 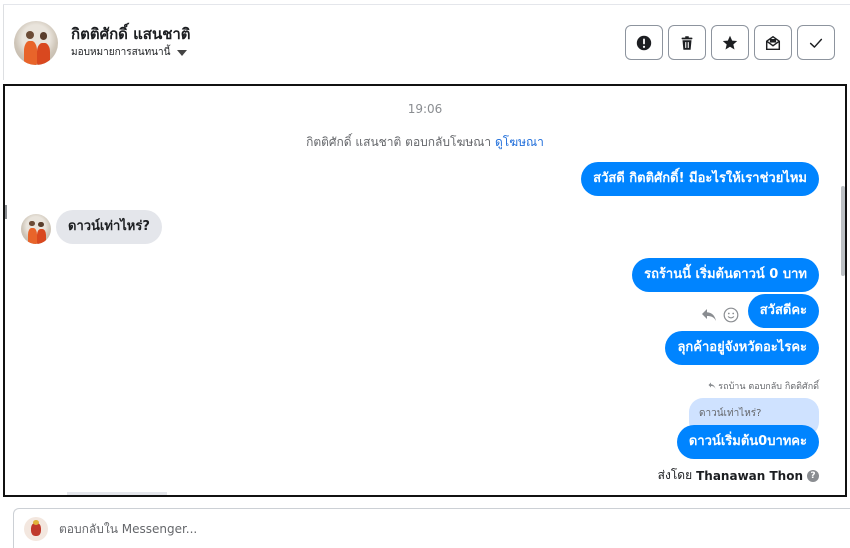 What do you see at coordinates (131, 34) in the screenshot?
I see `contact-name: กิตติศักดิ์ แสนชาติ` at bounding box center [131, 34].